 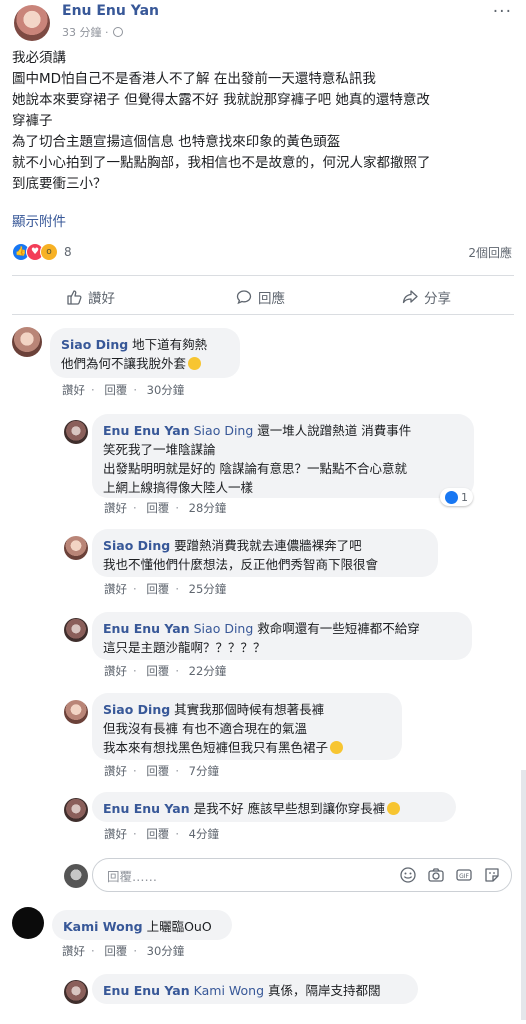 What do you see at coordinates (436, 875) in the screenshot?
I see `camera-icon` at bounding box center [436, 875].